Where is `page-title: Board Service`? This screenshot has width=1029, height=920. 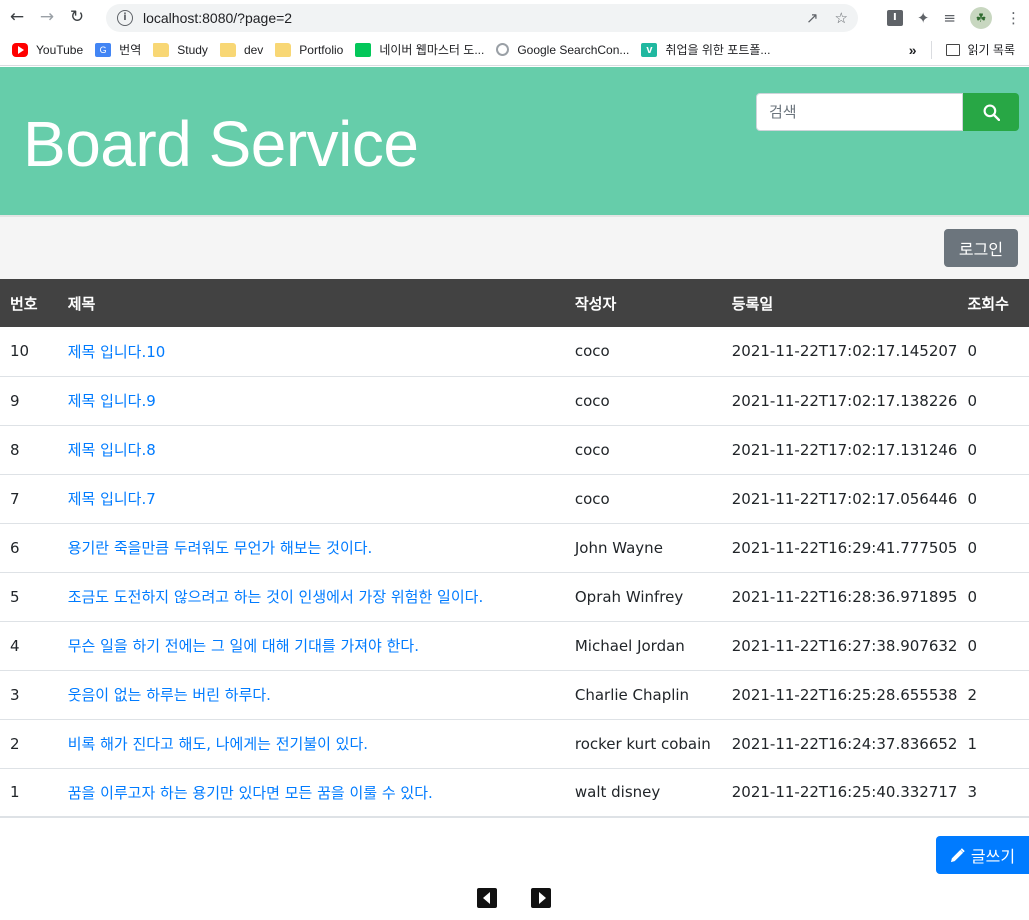
page-title: Board Service is located at coordinates (221, 144).